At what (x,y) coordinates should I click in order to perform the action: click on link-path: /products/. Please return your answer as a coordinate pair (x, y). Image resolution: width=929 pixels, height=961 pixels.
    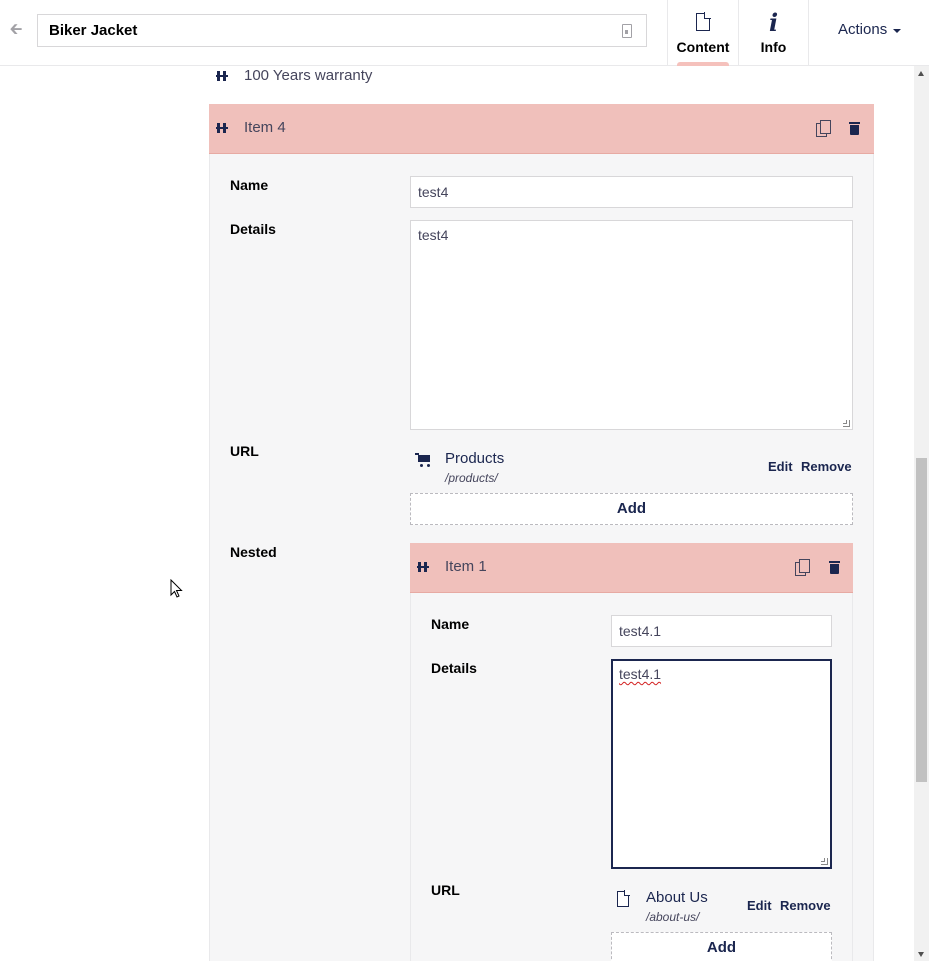
    Looking at the image, I should click on (471, 478).